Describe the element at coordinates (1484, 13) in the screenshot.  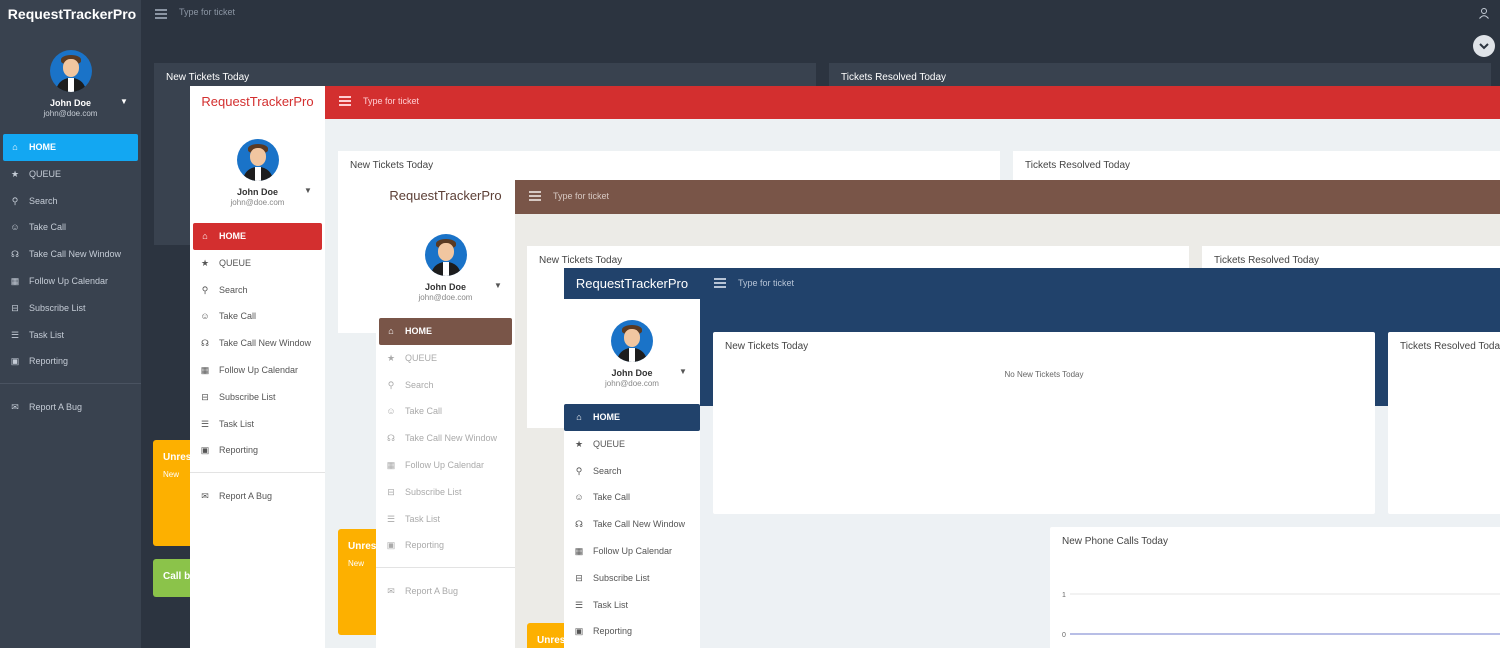
I see `user-account-icon` at that location.